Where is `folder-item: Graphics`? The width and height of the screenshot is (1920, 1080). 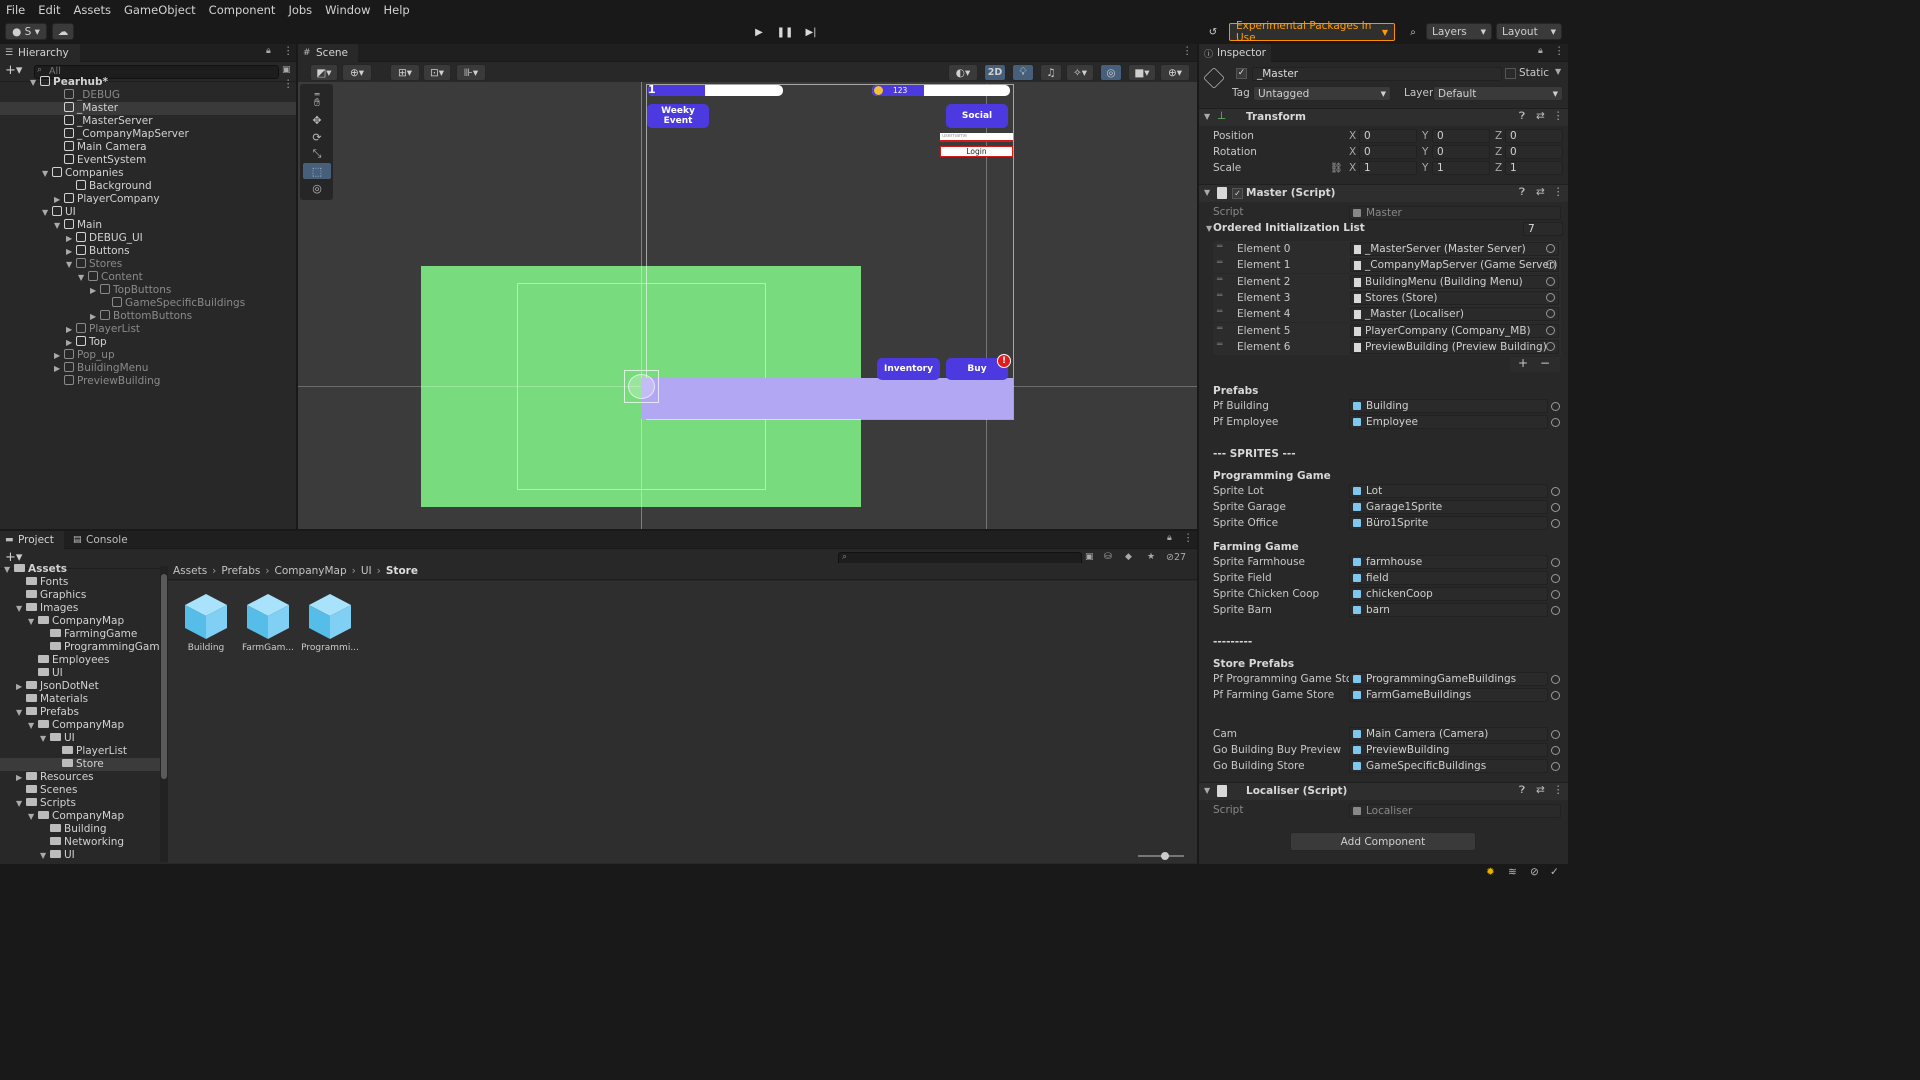 folder-item: Graphics is located at coordinates (80, 595).